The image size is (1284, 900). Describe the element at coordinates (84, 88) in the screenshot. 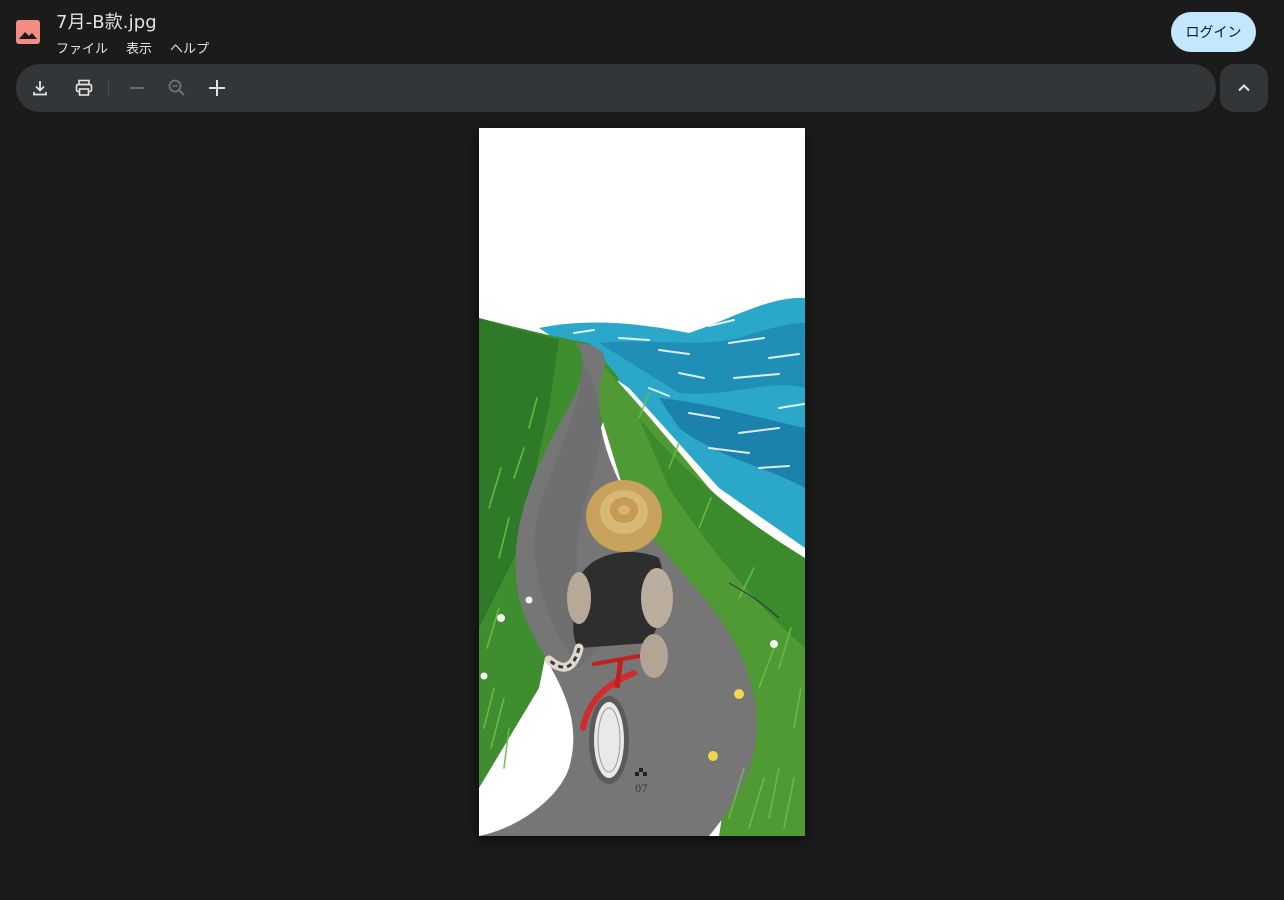

I see `print-icon` at that location.